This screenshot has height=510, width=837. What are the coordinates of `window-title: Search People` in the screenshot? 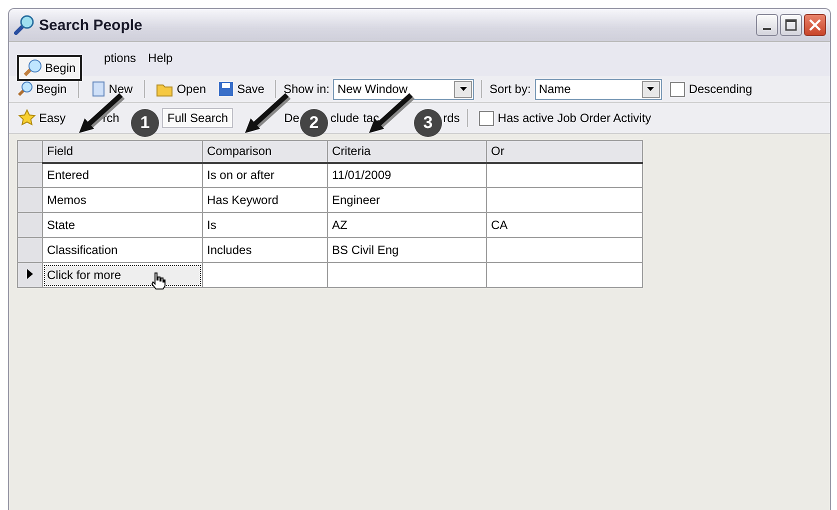 It's located at (90, 25).